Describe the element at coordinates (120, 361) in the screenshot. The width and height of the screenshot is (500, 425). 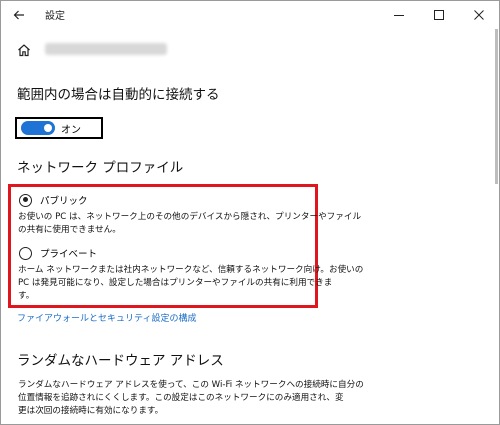
I see `random-hardware-address-heading: ランダムなハードウェア アドレス` at that location.